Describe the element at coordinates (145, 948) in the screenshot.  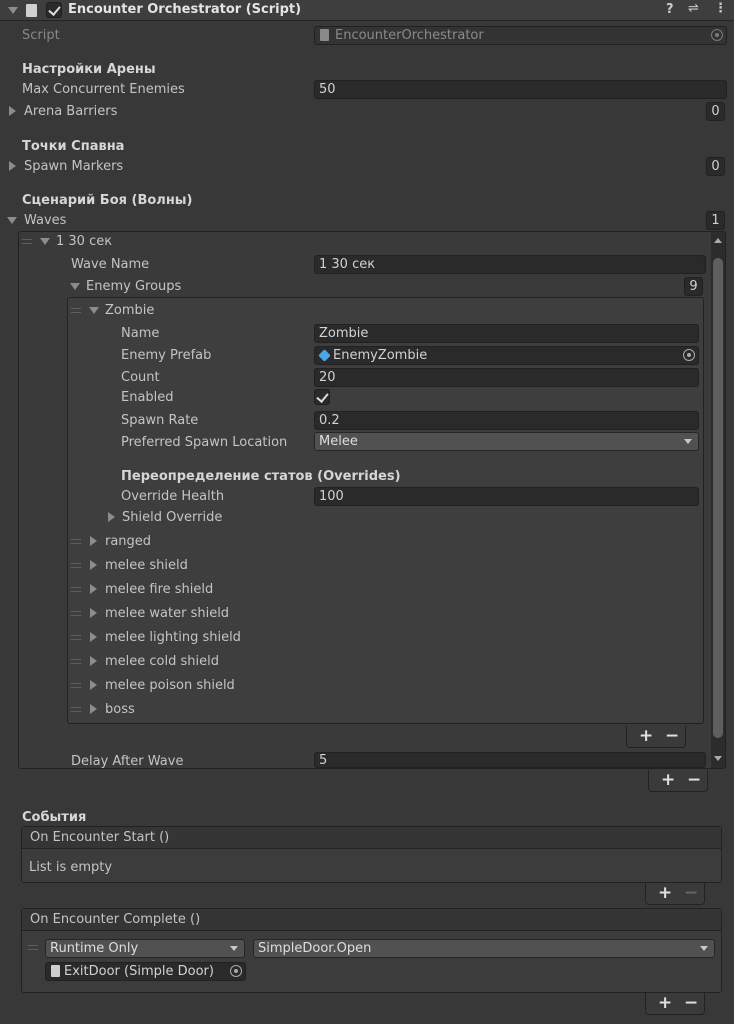
I see `runtime-mode-dropdown: Runtime Only` at that location.